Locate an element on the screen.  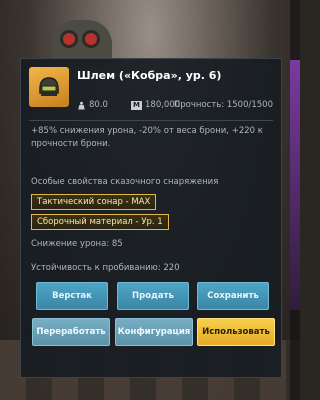
configuration-button: Конфигурация is located at coordinates (154, 332).